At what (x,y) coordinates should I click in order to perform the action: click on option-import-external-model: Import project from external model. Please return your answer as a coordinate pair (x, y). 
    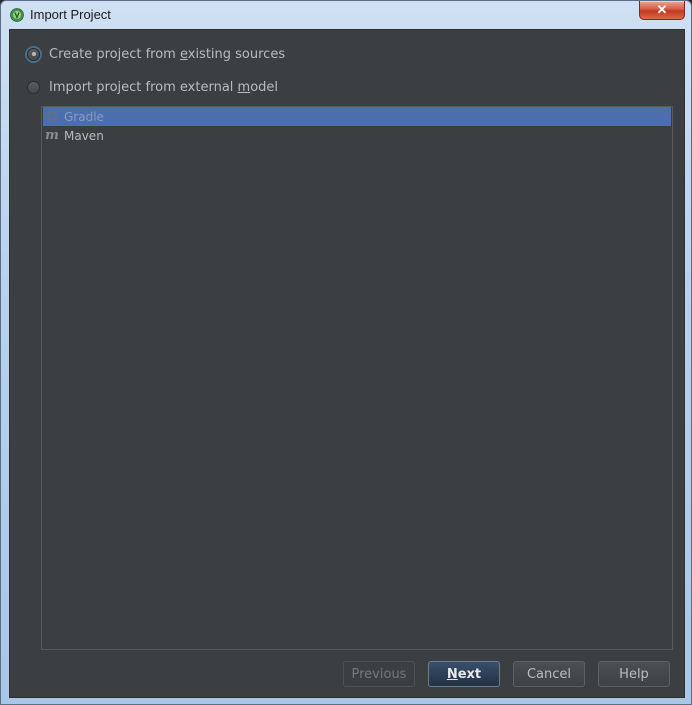
    Looking at the image, I should click on (152, 87).